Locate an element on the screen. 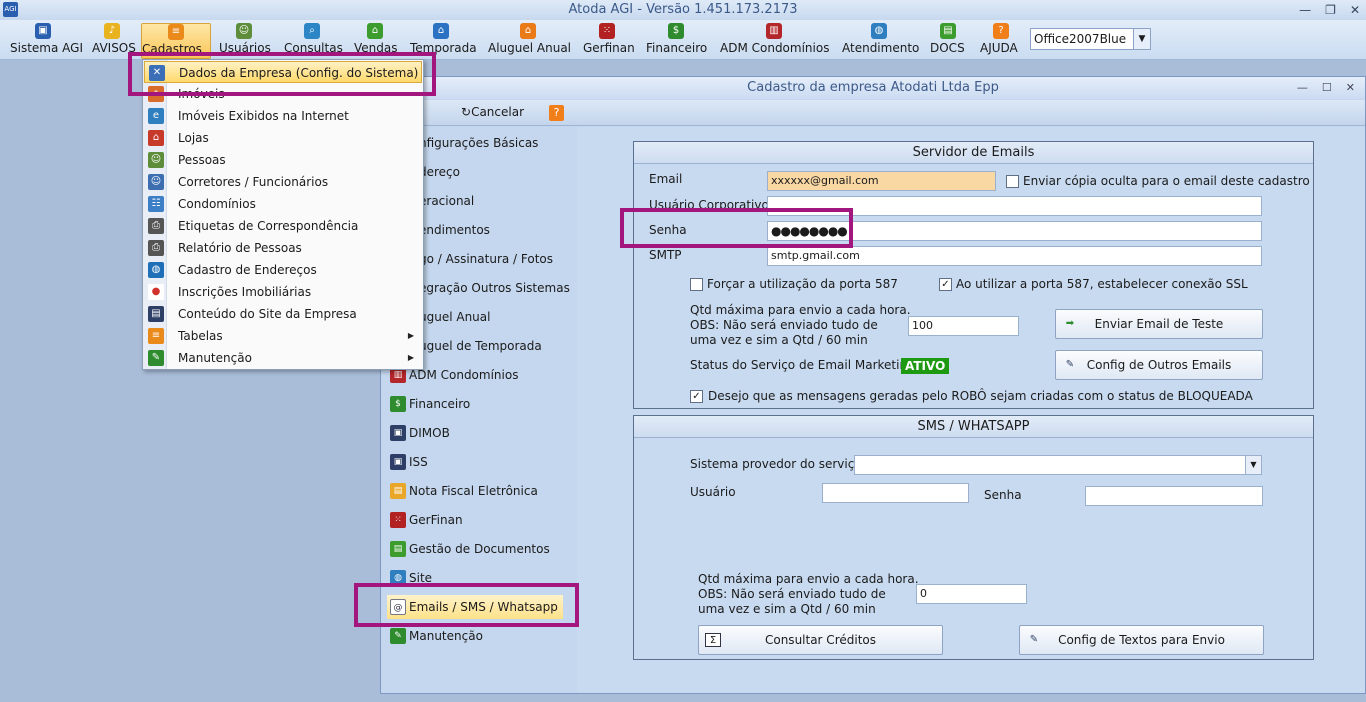 This screenshot has width=1366, height=702. menu-item-corretores: ☺ Corretores / Funcionários is located at coordinates (283, 182).